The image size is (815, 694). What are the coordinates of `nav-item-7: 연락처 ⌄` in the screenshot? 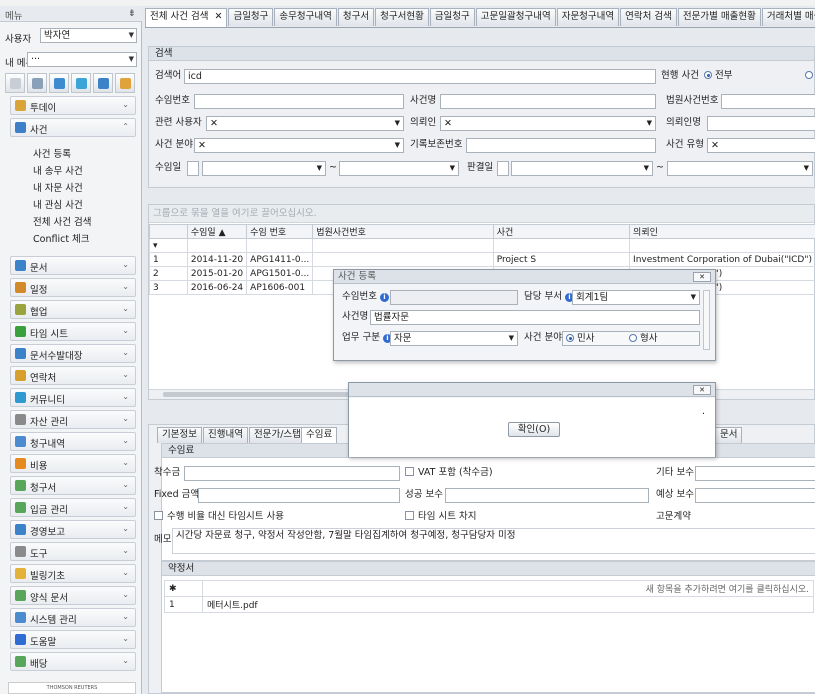 It's located at (73, 375).